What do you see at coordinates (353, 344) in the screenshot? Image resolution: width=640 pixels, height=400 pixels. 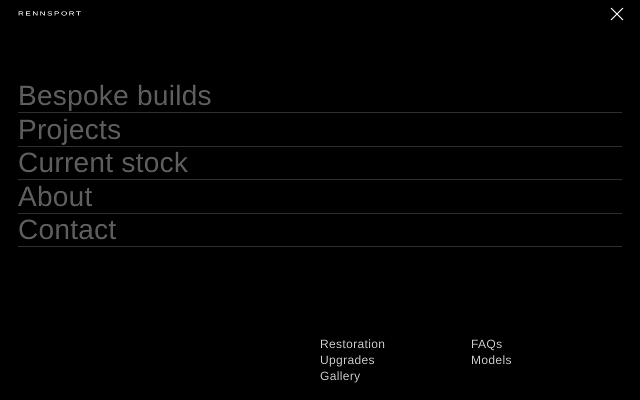 I see `footer-link: Restoration` at bounding box center [353, 344].